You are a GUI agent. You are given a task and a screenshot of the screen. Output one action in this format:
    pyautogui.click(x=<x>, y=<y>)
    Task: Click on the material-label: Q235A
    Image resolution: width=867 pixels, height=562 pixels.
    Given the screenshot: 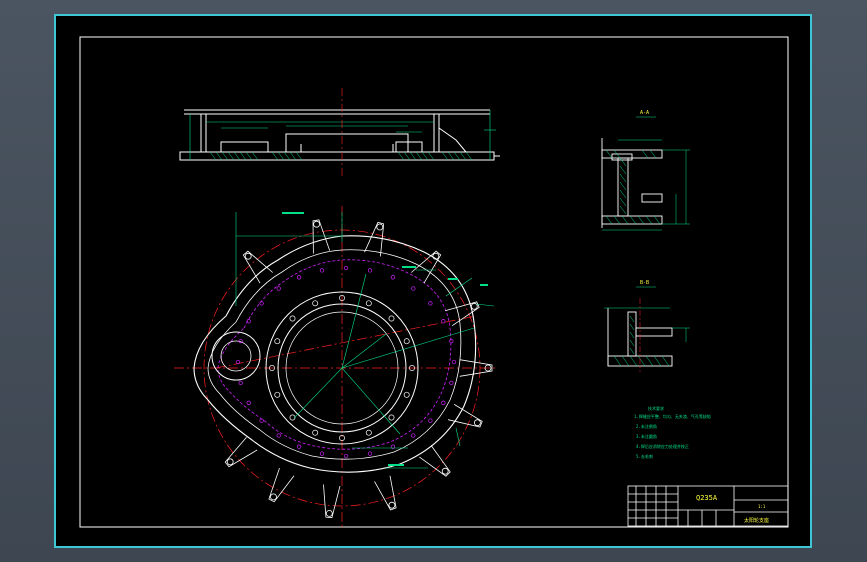 What is the action you would take?
    pyautogui.click(x=707, y=498)
    